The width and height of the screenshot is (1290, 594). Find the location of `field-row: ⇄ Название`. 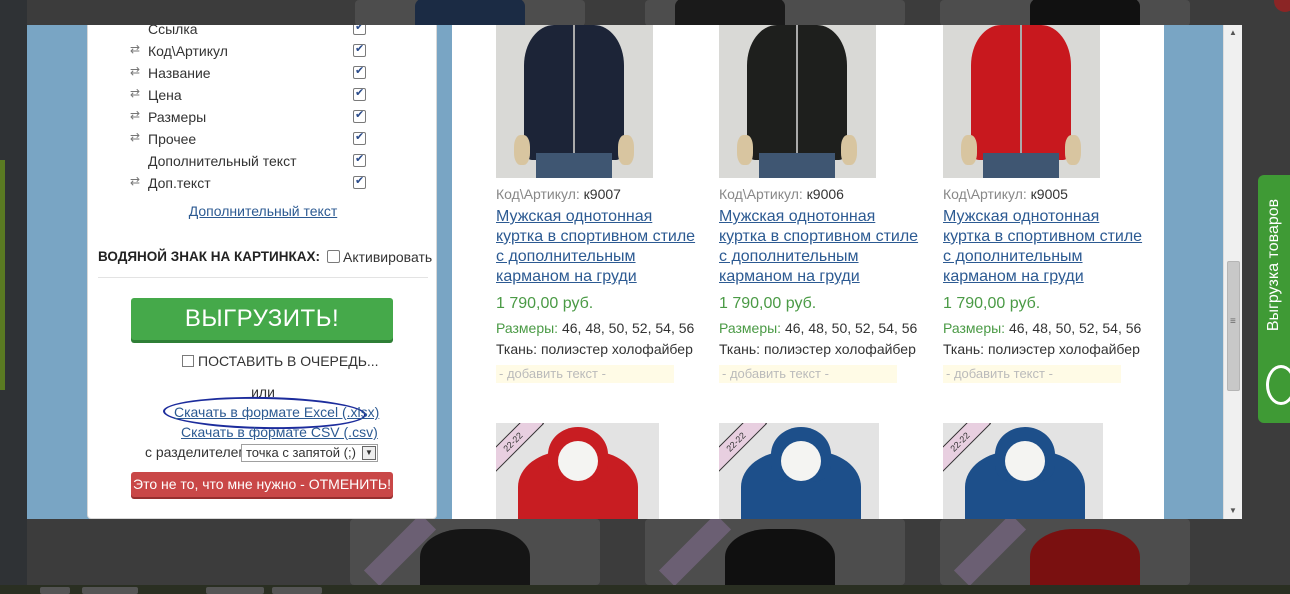

field-row: ⇄ Название is located at coordinates (250, 73).